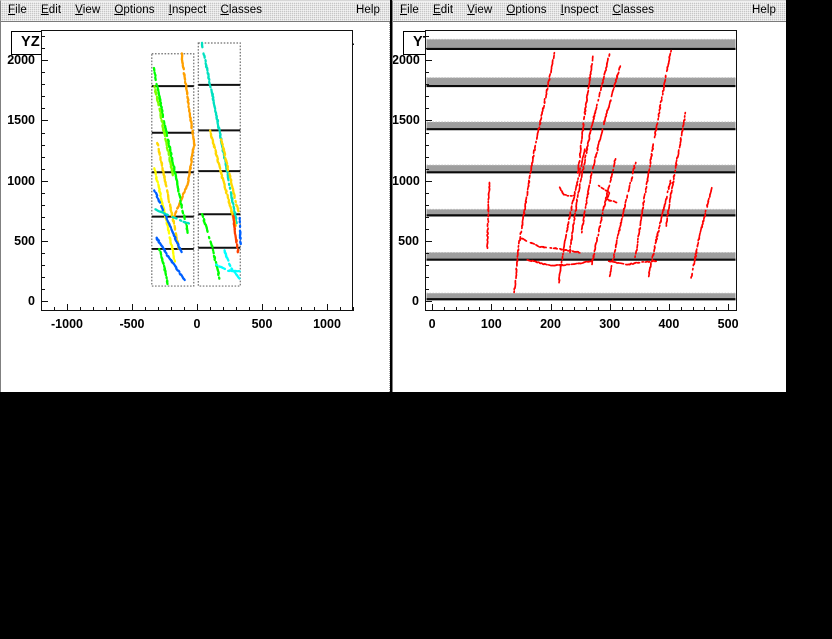 The image size is (832, 639). What do you see at coordinates (31, 301) in the screenshot?
I see `y-tick-label: 0` at bounding box center [31, 301].